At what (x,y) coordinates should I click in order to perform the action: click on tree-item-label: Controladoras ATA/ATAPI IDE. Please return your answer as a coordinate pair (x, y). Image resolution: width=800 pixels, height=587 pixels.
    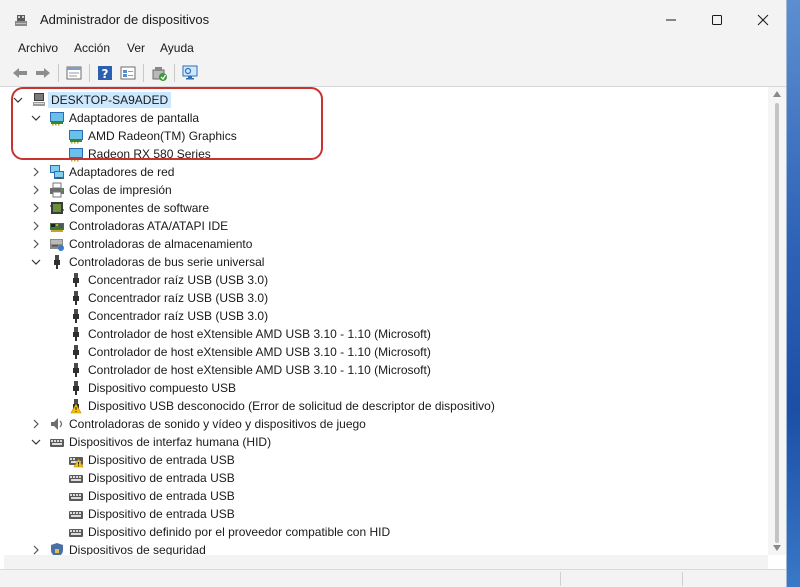
    Looking at the image, I should click on (149, 226).